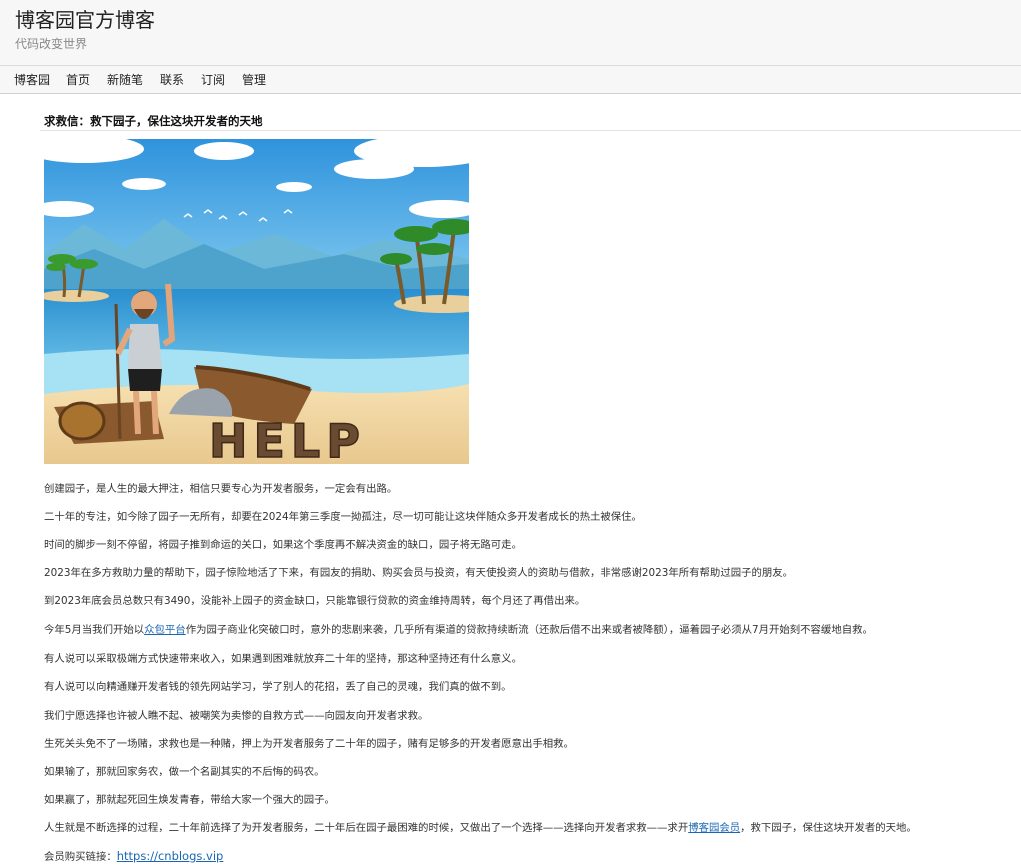 The height and width of the screenshot is (865, 1021). I want to click on paragraph-13-after: ，救下园子，保住这块开发者的天地。, so click(828, 828).